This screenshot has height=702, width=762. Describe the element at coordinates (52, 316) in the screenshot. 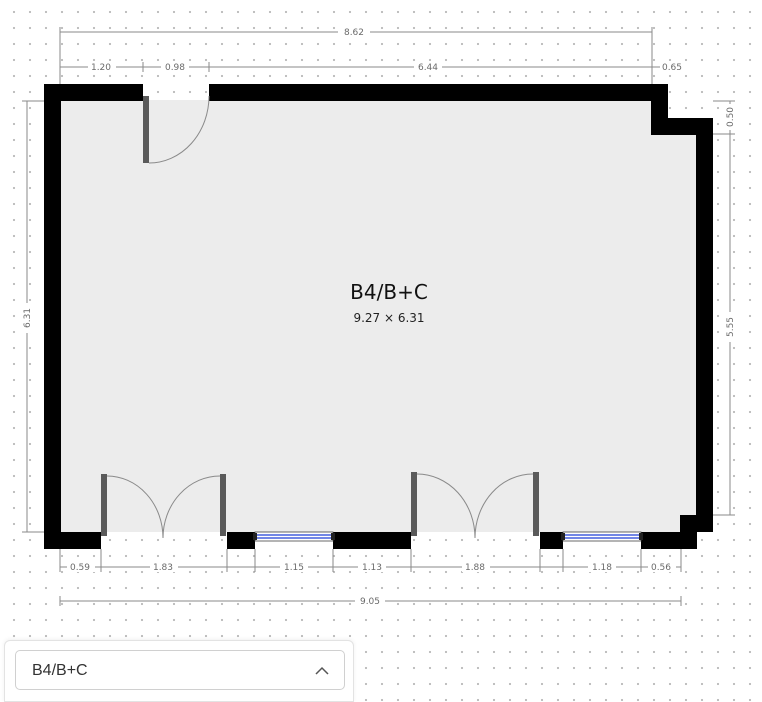

I see `wall-left` at that location.